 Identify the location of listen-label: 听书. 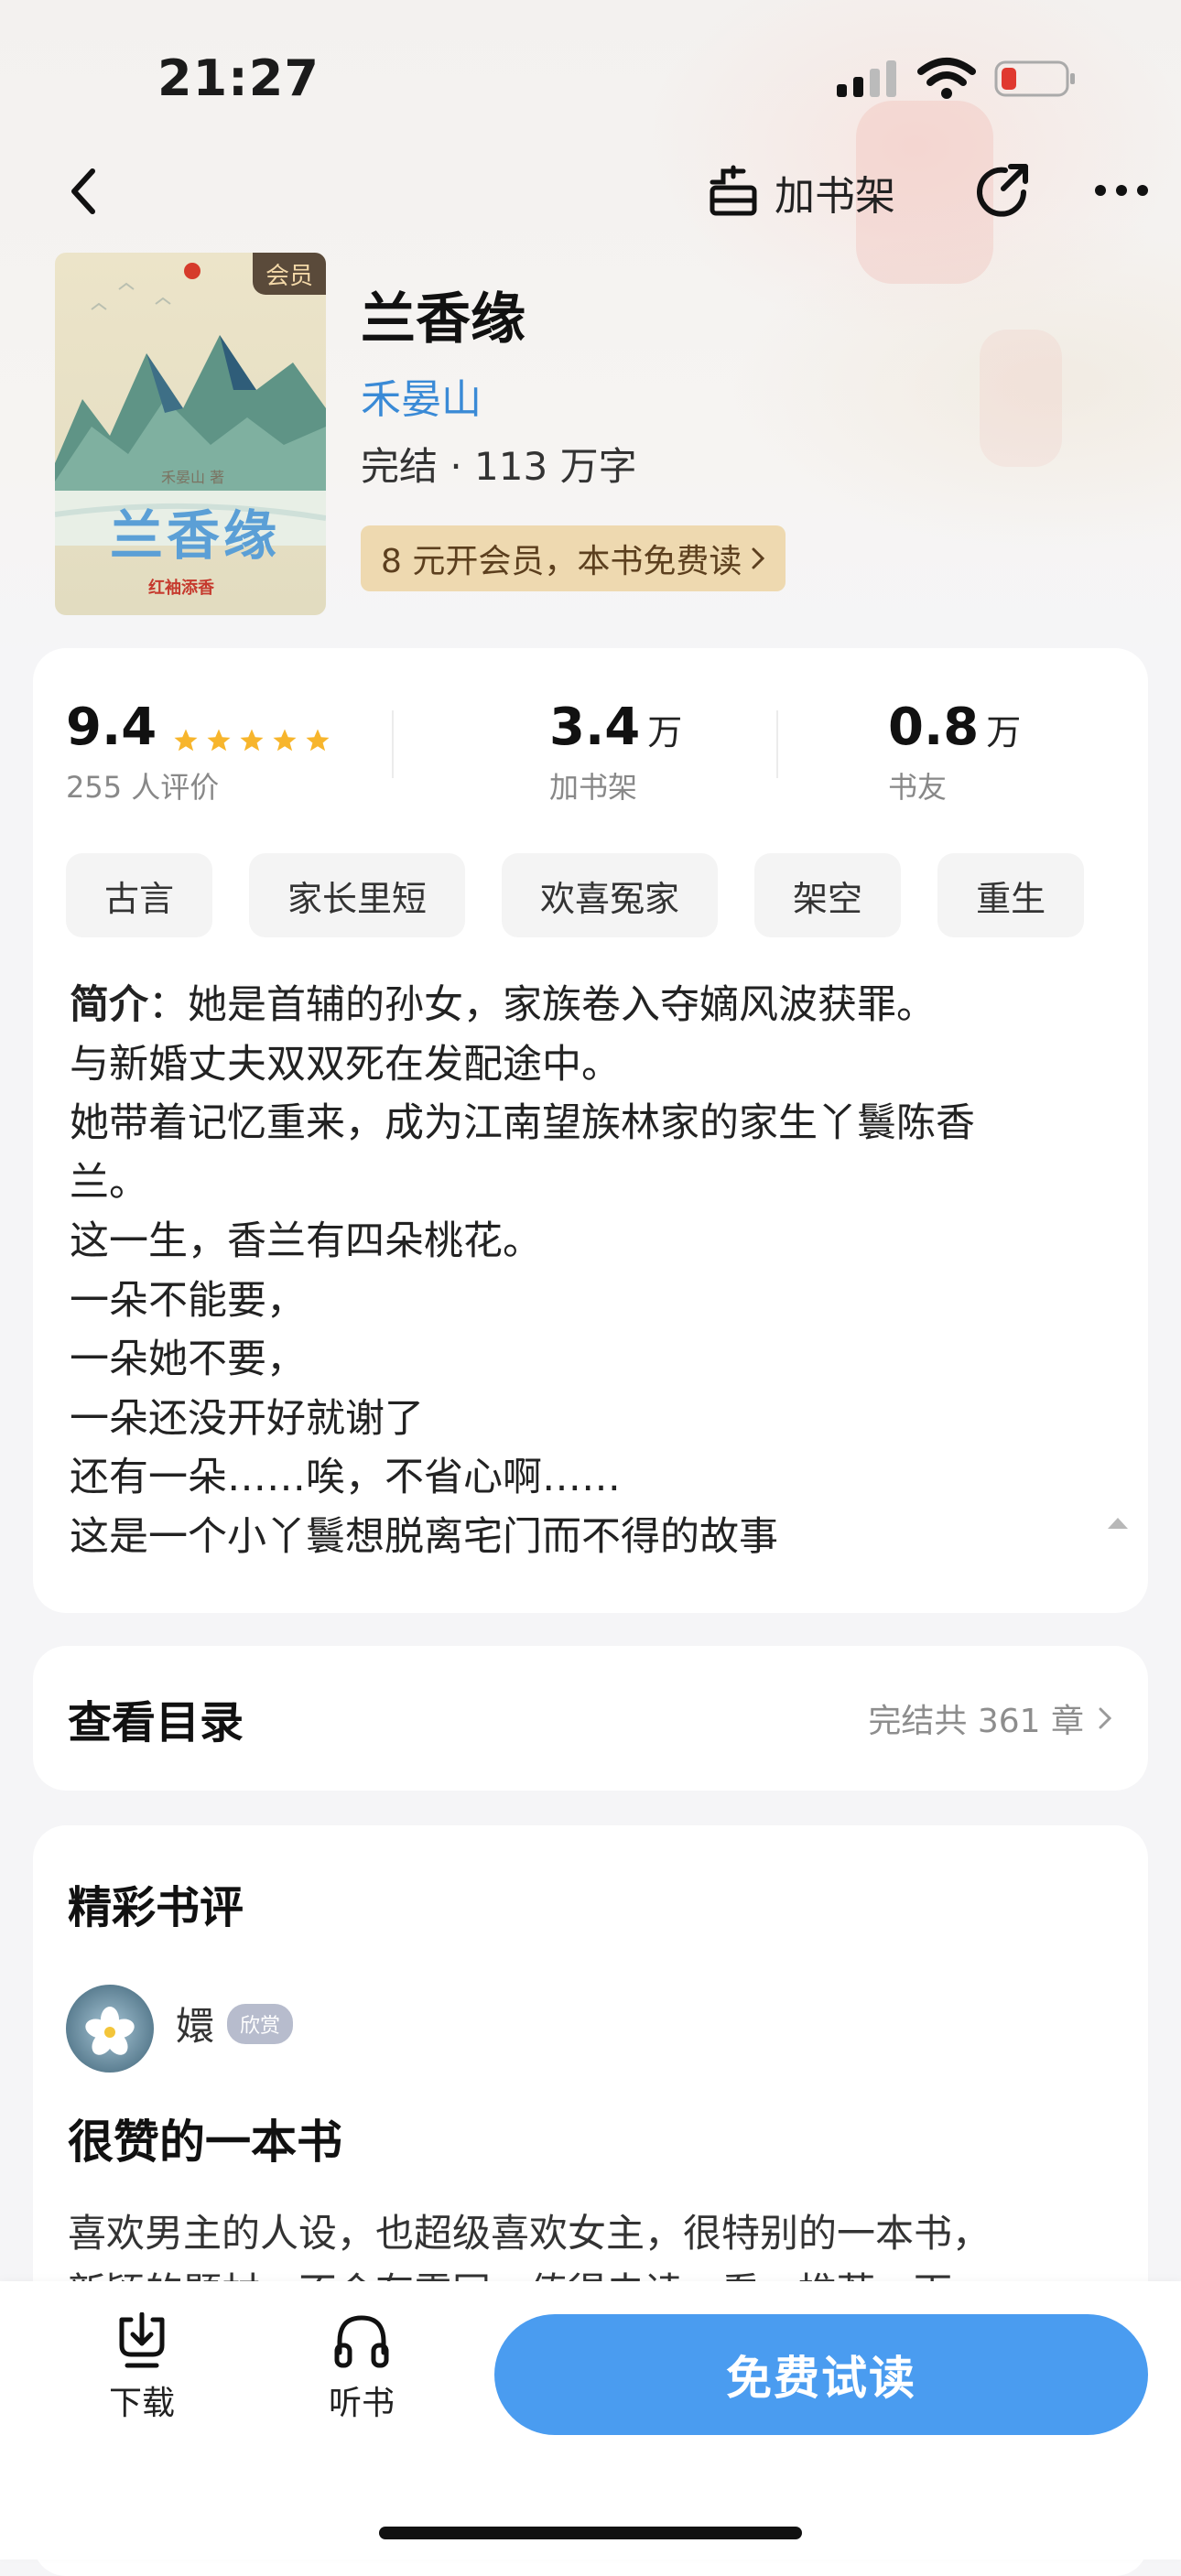
(362, 2403).